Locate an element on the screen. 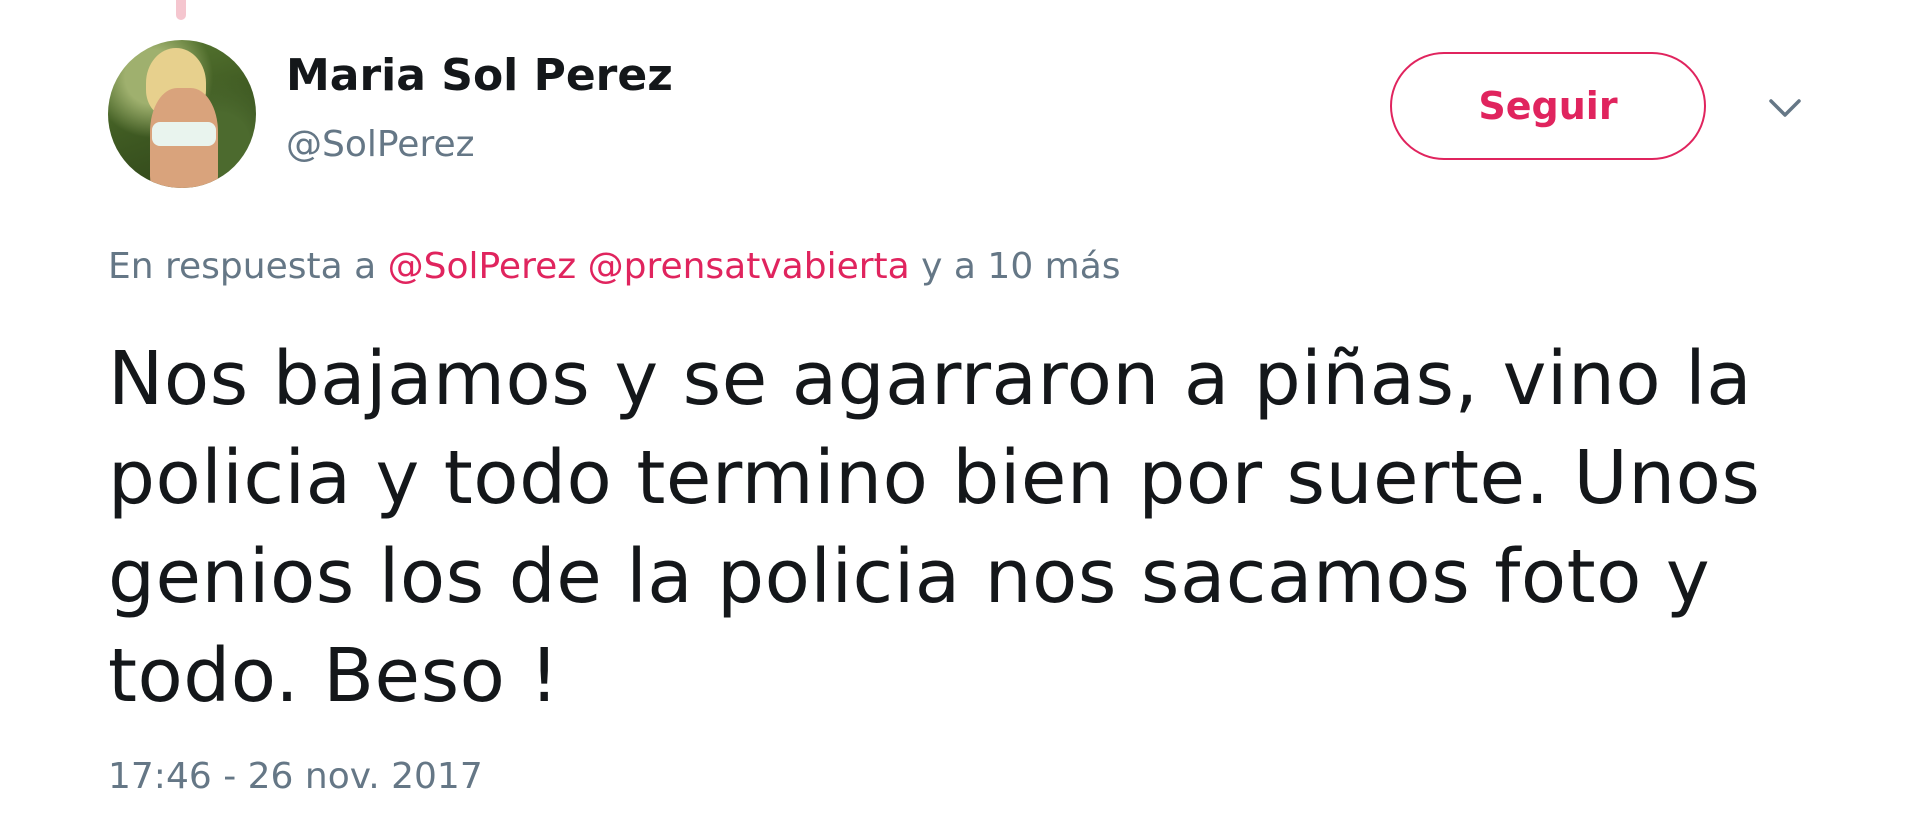 This screenshot has height=835, width=1920. avatar-top is located at coordinates (184, 134).